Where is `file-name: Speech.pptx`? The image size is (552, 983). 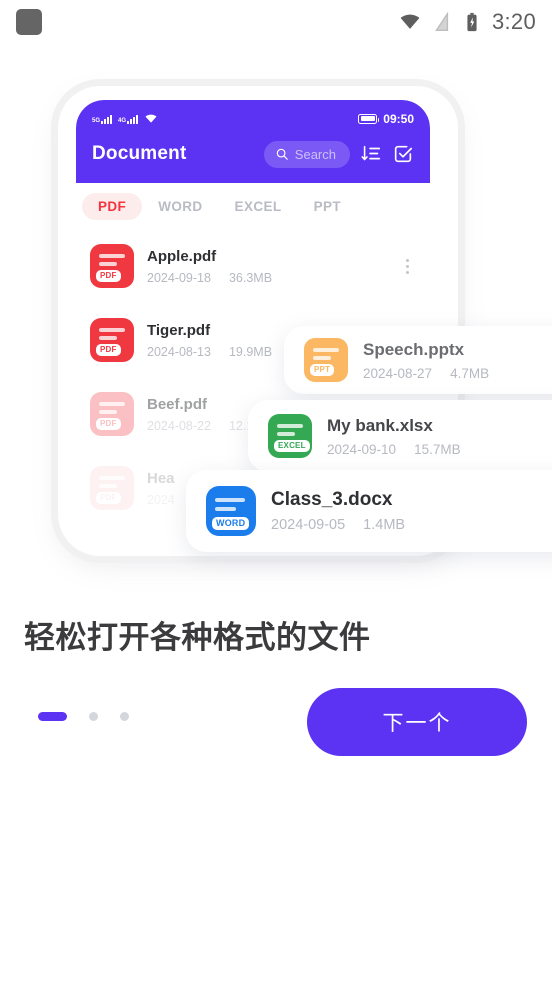 file-name: Speech.pptx is located at coordinates (414, 349).